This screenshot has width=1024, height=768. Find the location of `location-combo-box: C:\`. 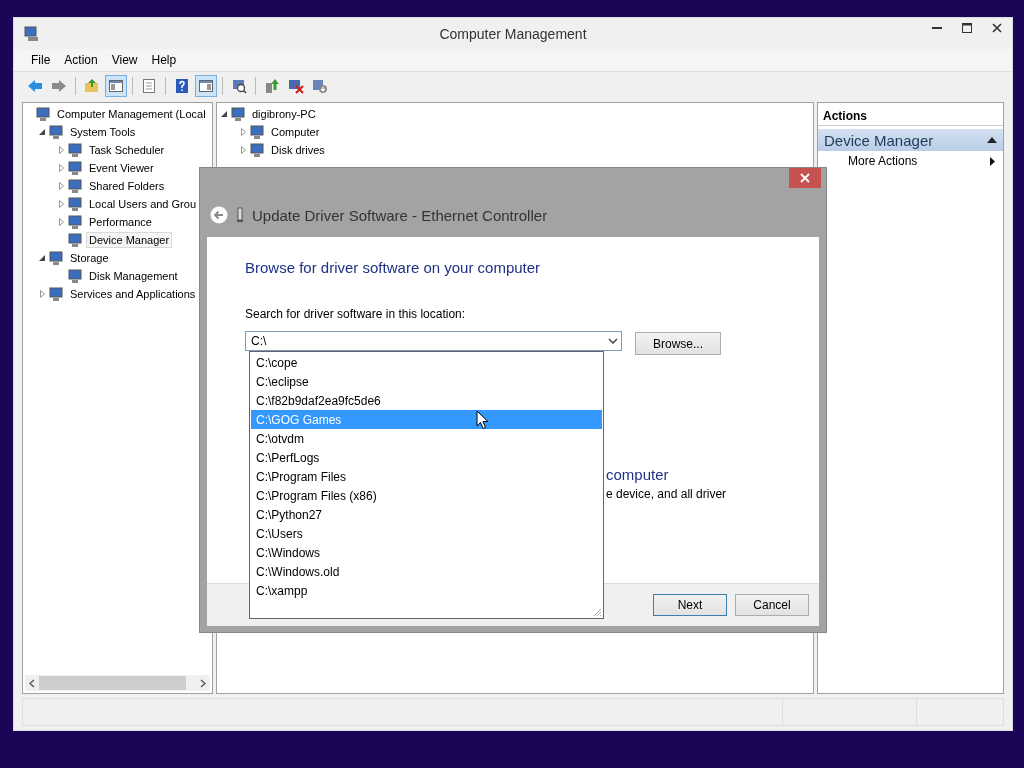

location-combo-box: C:\ is located at coordinates (433, 341).